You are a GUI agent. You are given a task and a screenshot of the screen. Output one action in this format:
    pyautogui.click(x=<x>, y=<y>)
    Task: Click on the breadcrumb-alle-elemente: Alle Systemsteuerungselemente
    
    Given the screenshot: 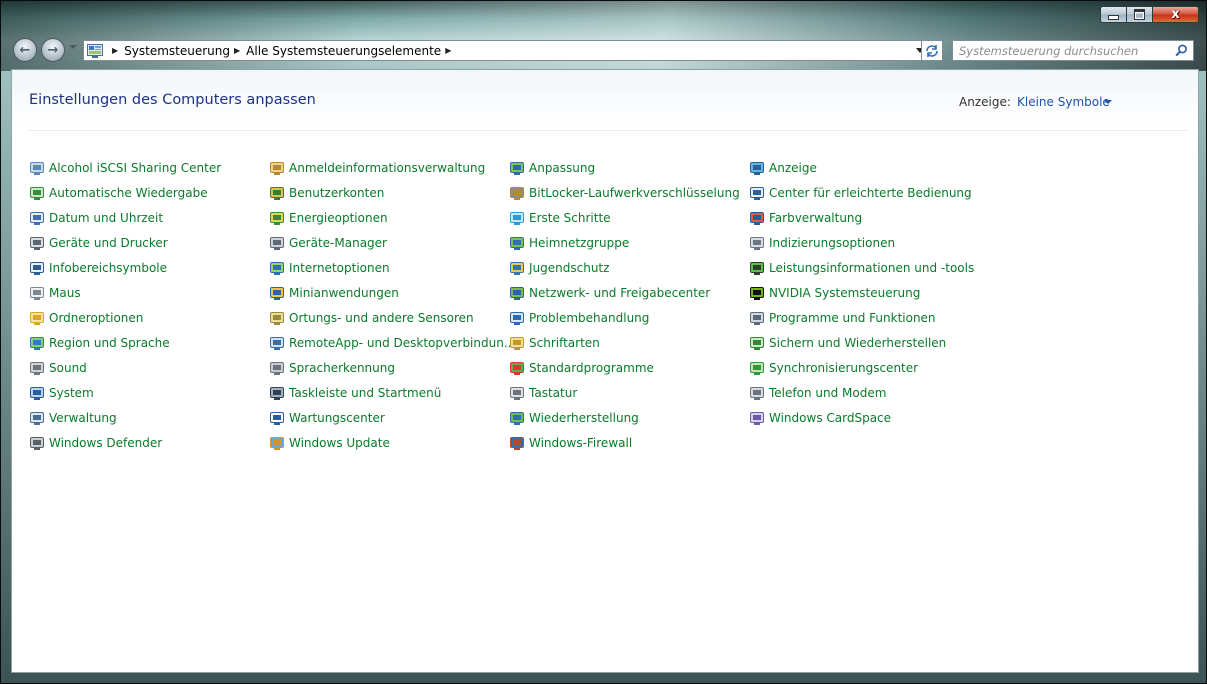 What is the action you would take?
    pyautogui.click(x=343, y=51)
    